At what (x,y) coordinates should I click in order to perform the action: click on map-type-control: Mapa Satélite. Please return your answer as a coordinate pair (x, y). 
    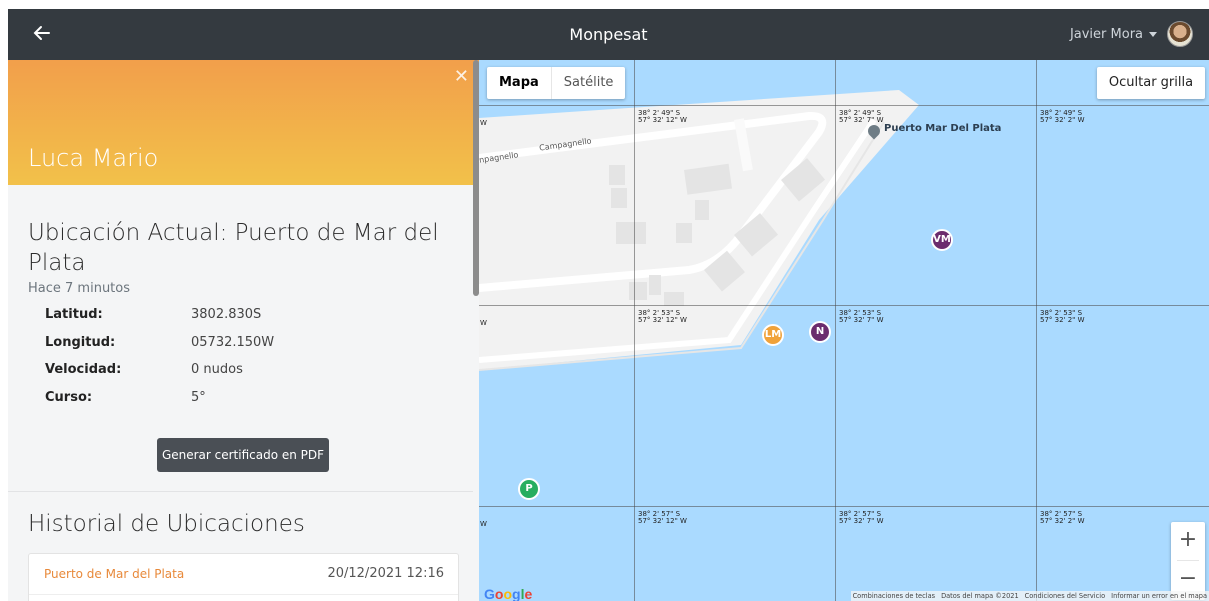
    Looking at the image, I should click on (556, 83).